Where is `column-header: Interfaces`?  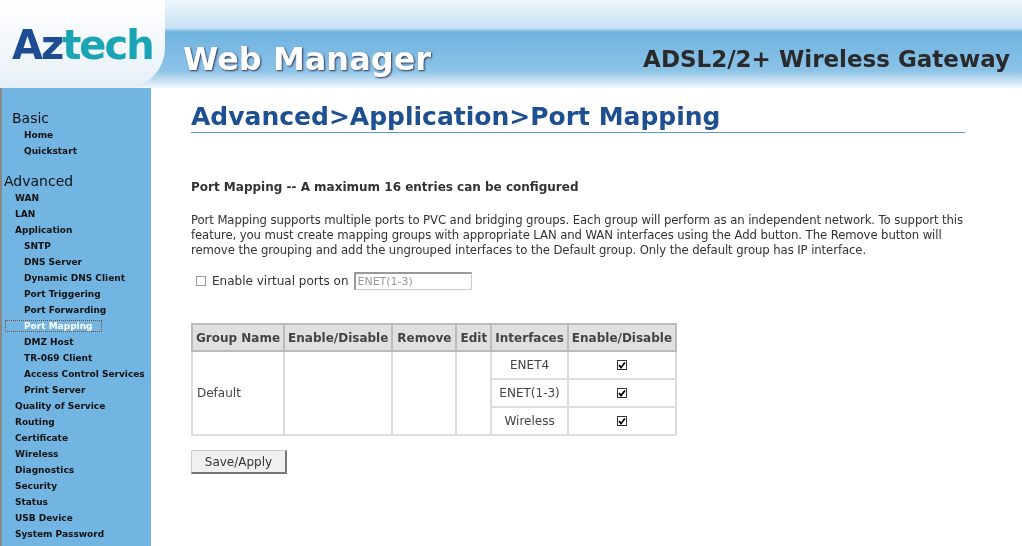 column-header: Interfaces is located at coordinates (529, 337).